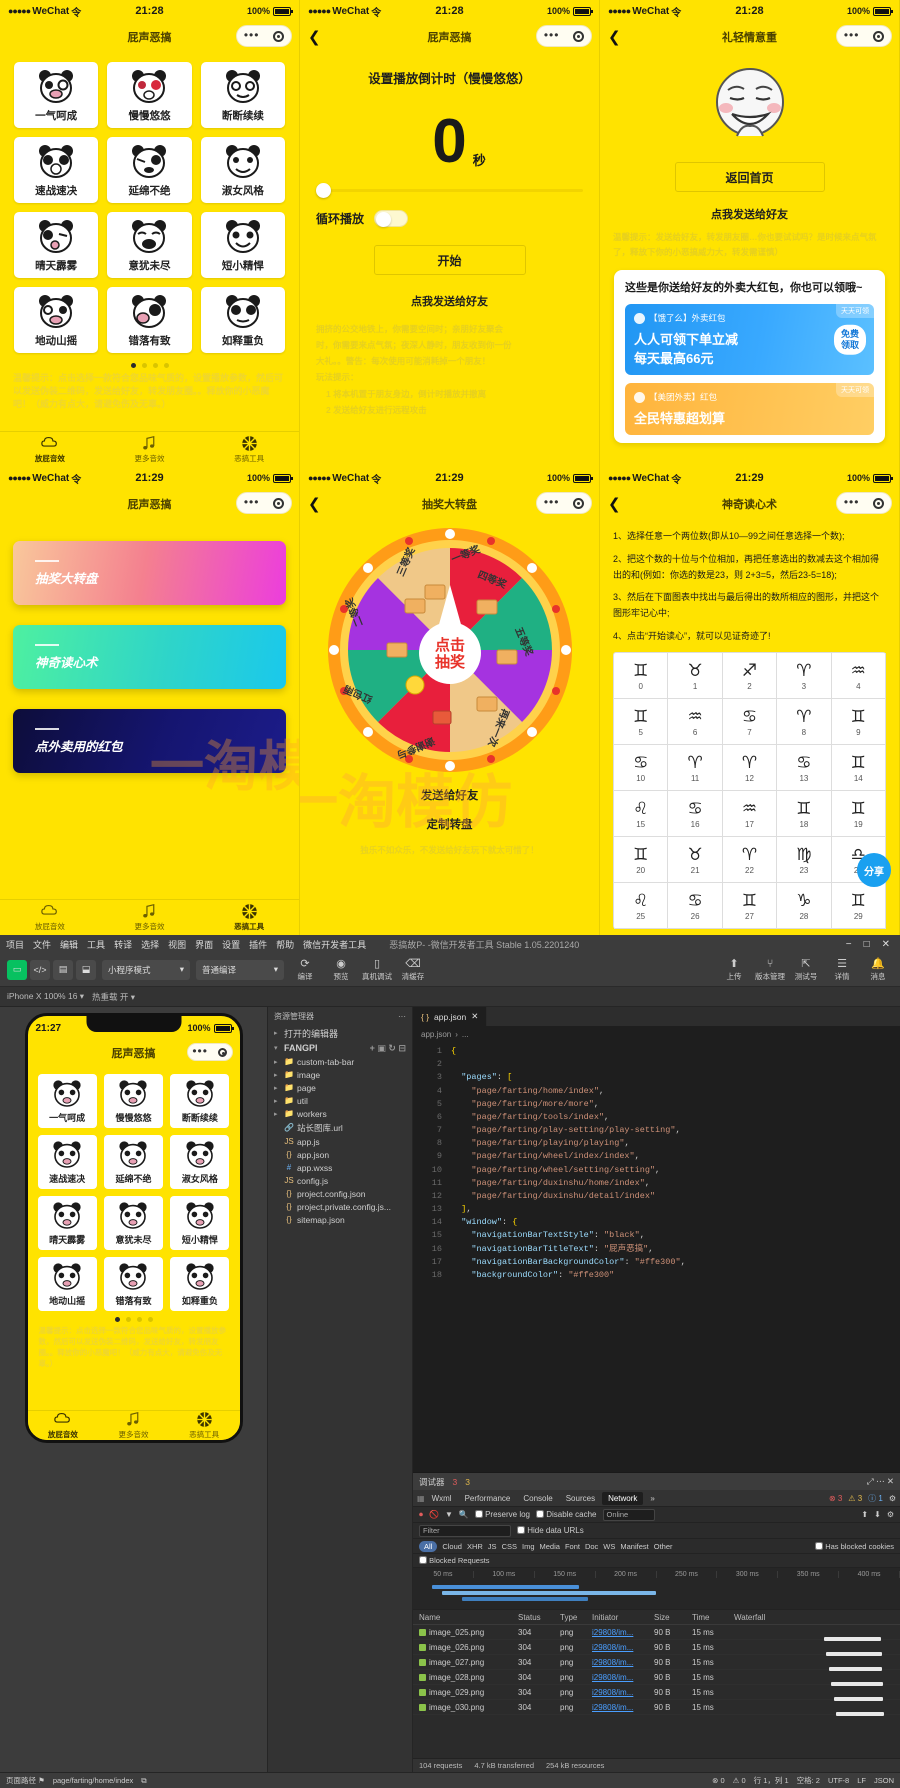 The height and width of the screenshot is (1788, 900). What do you see at coordinates (550, 1530) in the screenshot?
I see `hide-data-urls-checkbox: Hide data URLs` at bounding box center [550, 1530].